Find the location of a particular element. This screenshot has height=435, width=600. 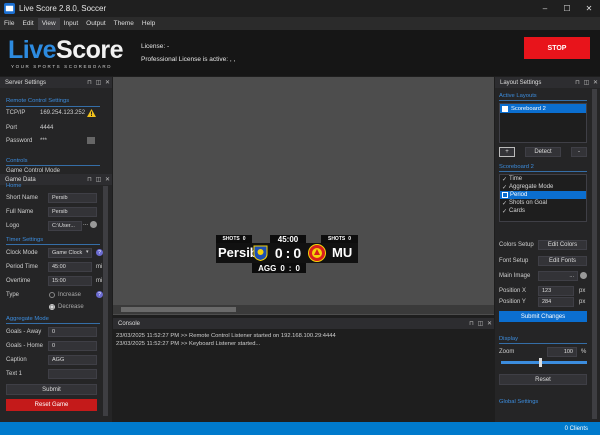

menu-edit: Edit is located at coordinates (27, 24).